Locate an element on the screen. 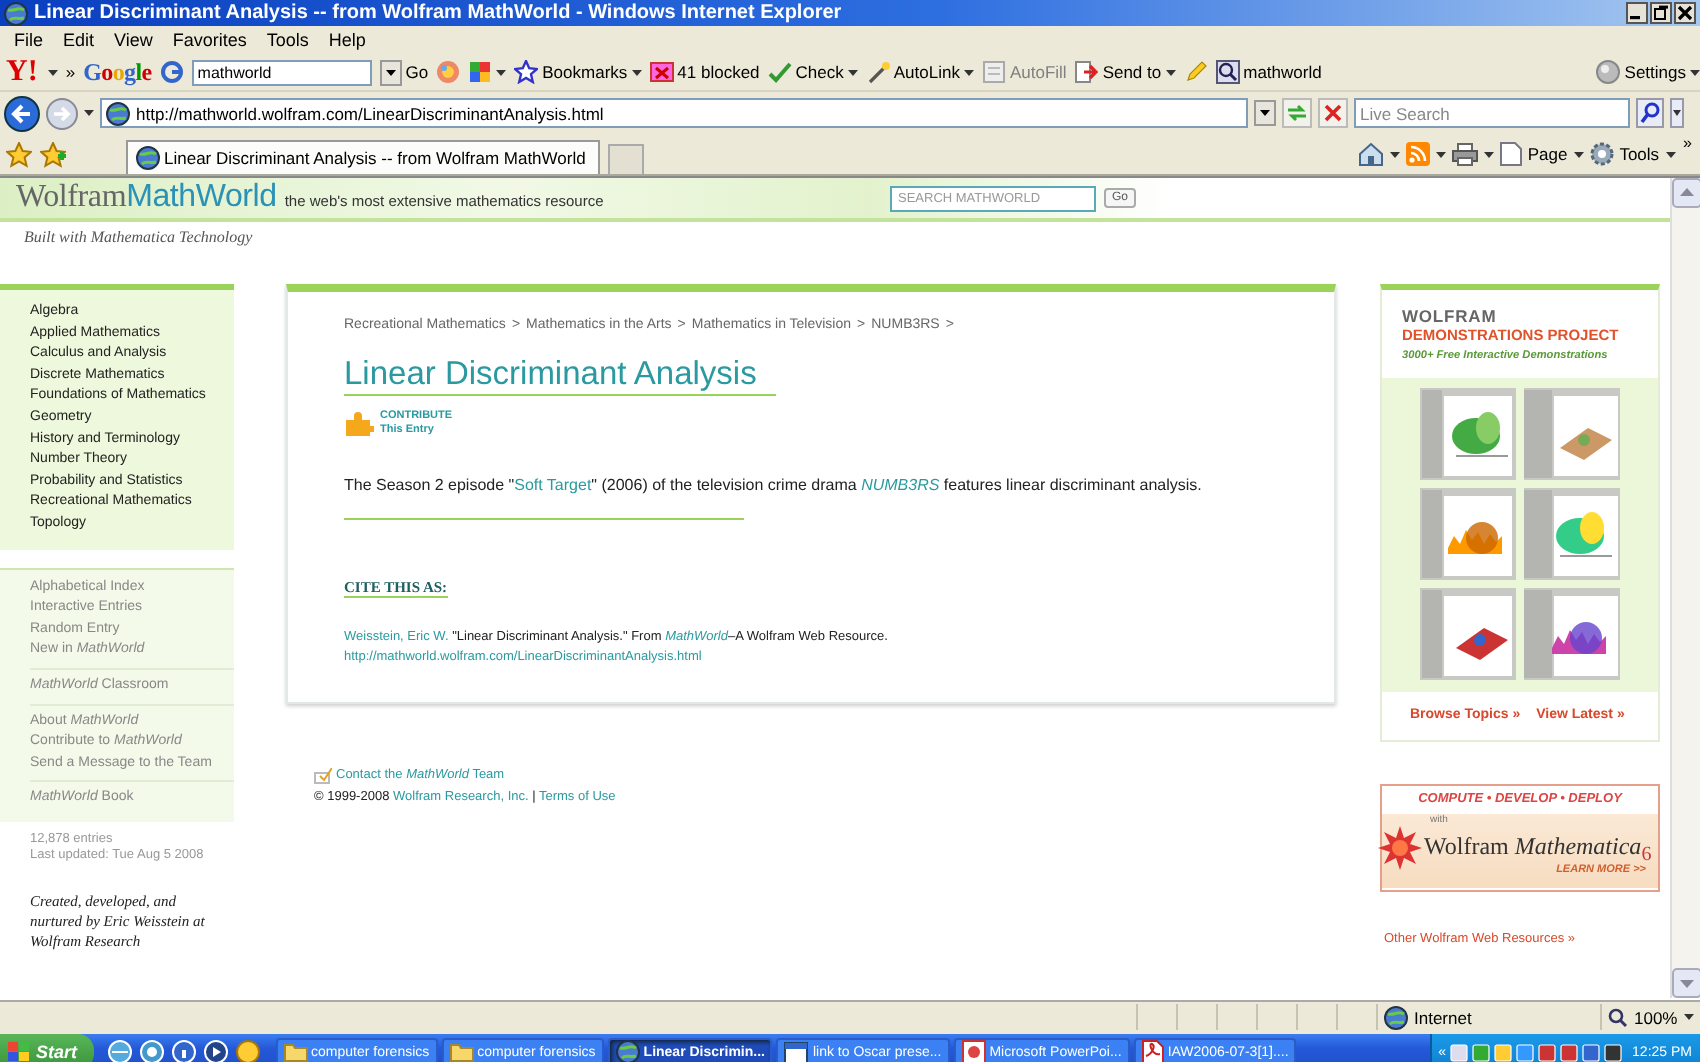  puzzle-icon is located at coordinates (480, 72).